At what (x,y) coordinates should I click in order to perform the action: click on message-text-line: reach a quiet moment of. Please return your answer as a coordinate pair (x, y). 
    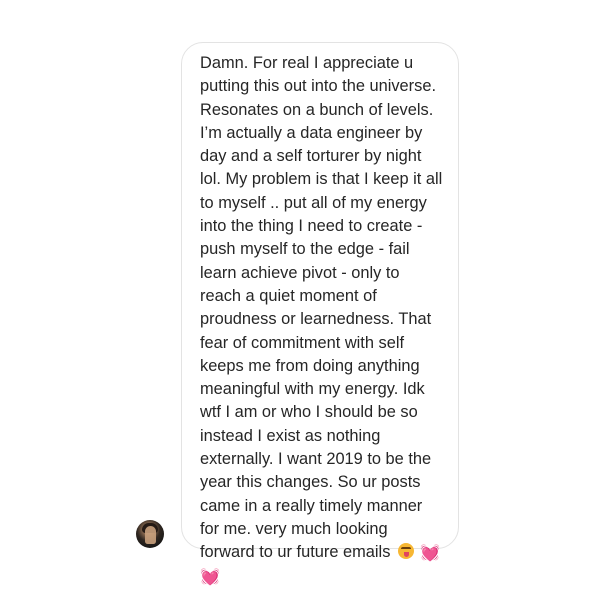
    Looking at the image, I should click on (288, 295).